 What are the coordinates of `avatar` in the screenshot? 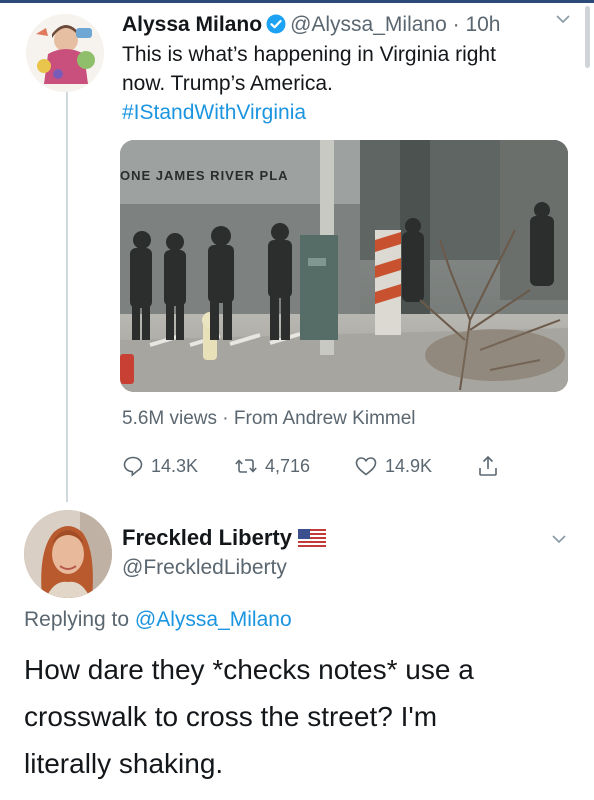 It's located at (65, 53).